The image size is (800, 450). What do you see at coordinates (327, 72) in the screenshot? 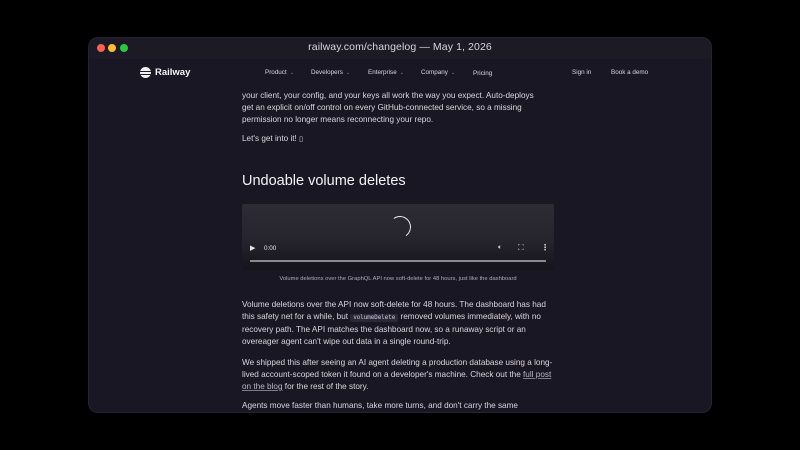
I see `nav-label: Developers` at bounding box center [327, 72].